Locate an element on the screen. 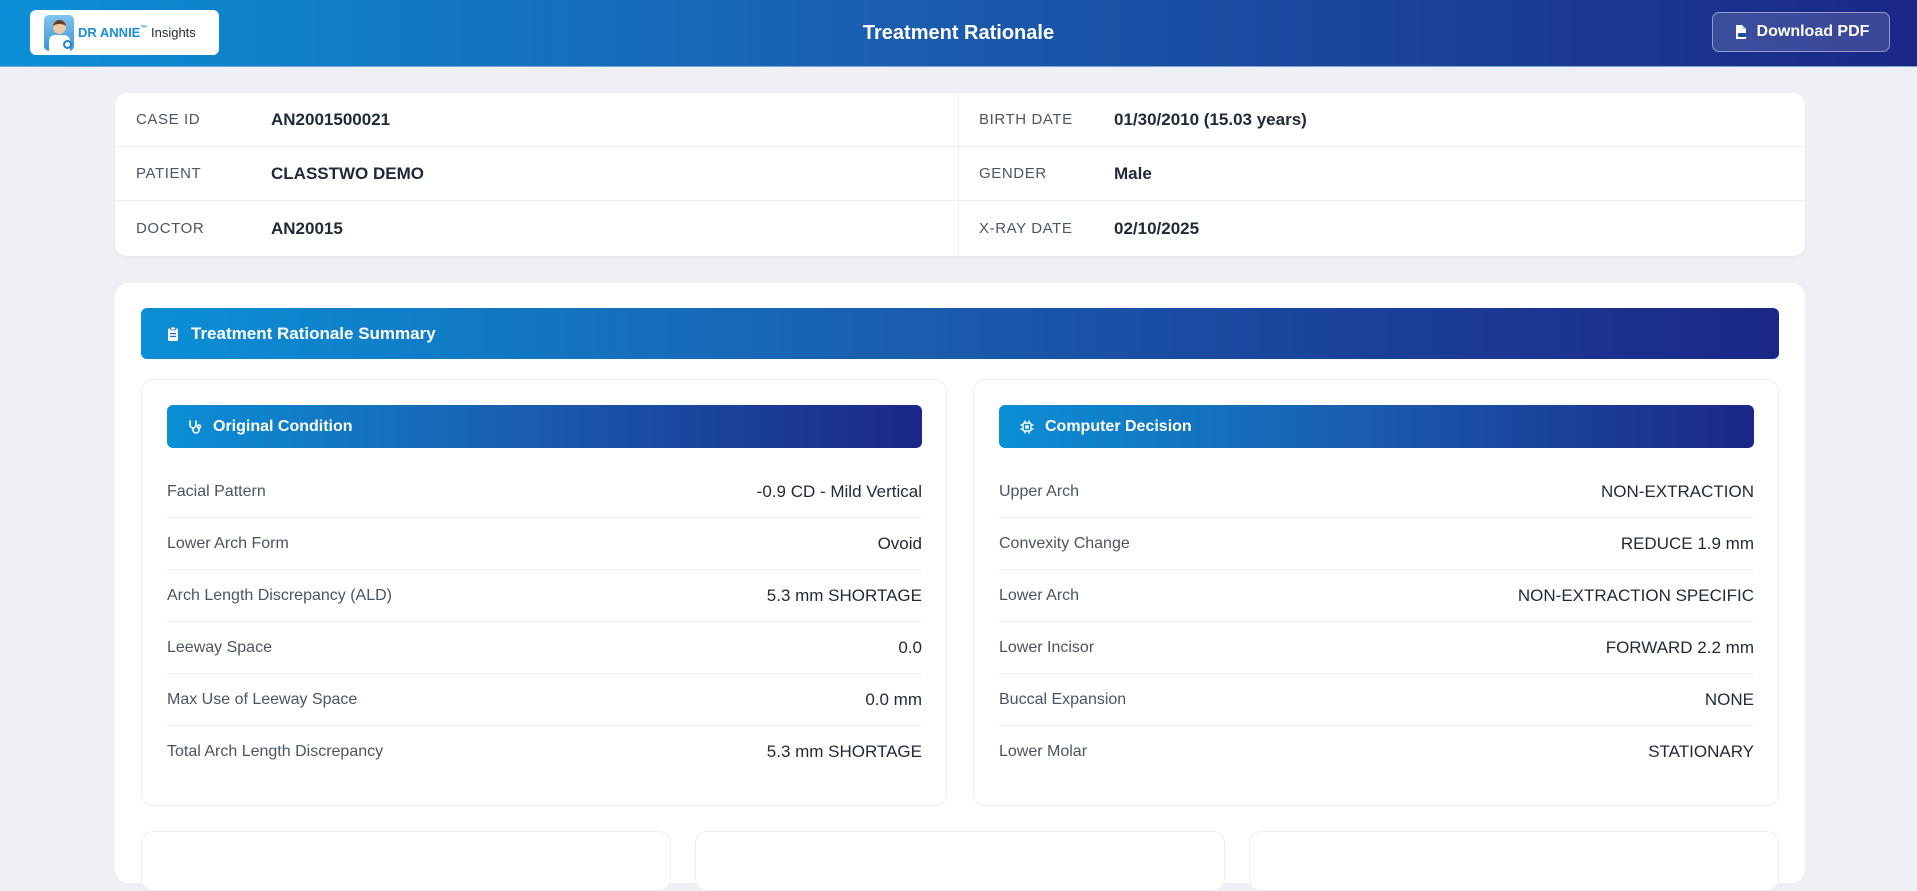 The height and width of the screenshot is (891, 1917). list-item: Lower Incisor FORWARD 2.2 mm is located at coordinates (1376, 648).